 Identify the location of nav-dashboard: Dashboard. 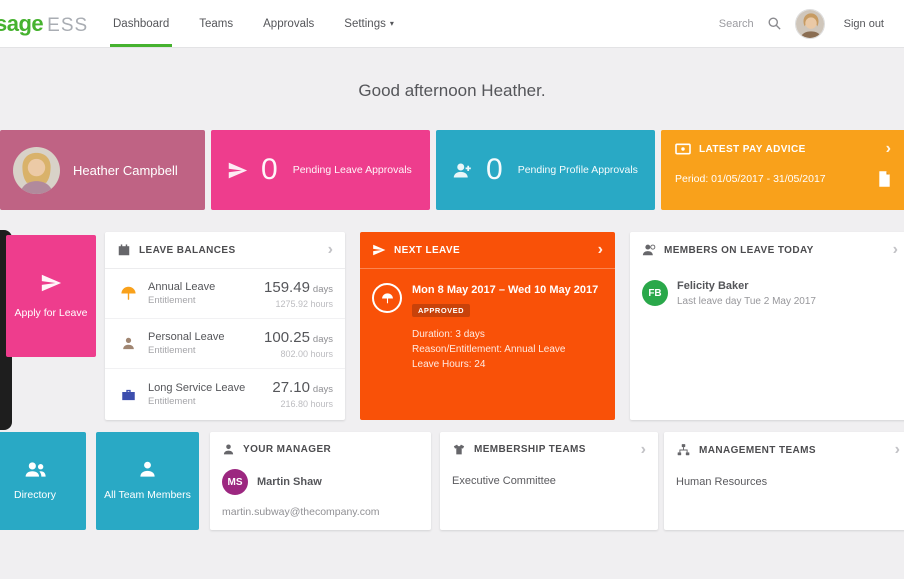
(141, 23).